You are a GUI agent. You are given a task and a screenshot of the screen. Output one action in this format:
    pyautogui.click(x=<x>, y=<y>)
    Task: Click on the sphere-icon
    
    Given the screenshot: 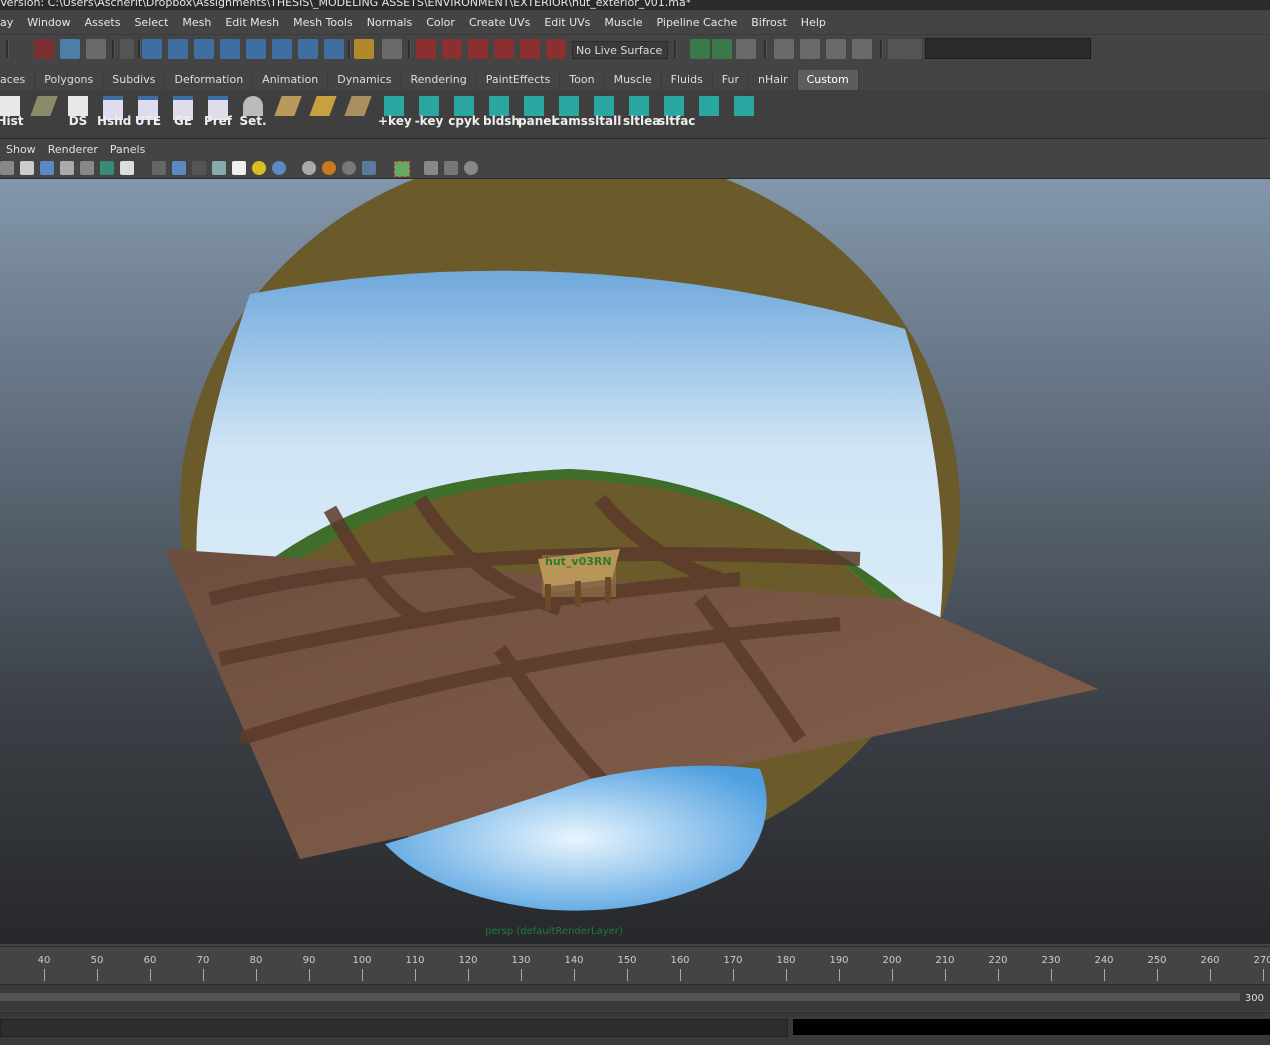 What is the action you would take?
    pyautogui.click(x=309, y=168)
    